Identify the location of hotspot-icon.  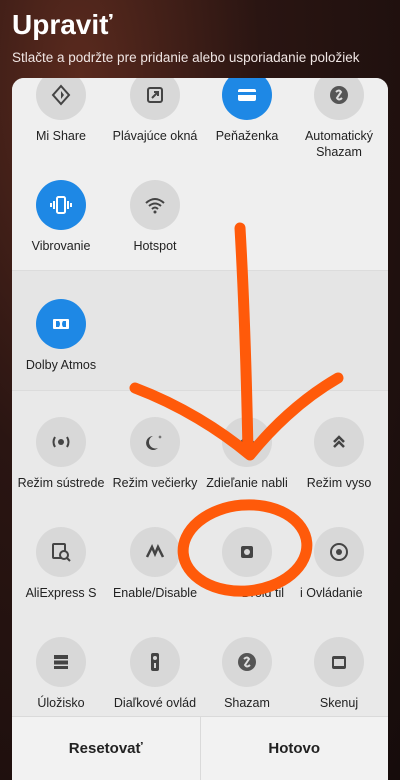
(155, 205).